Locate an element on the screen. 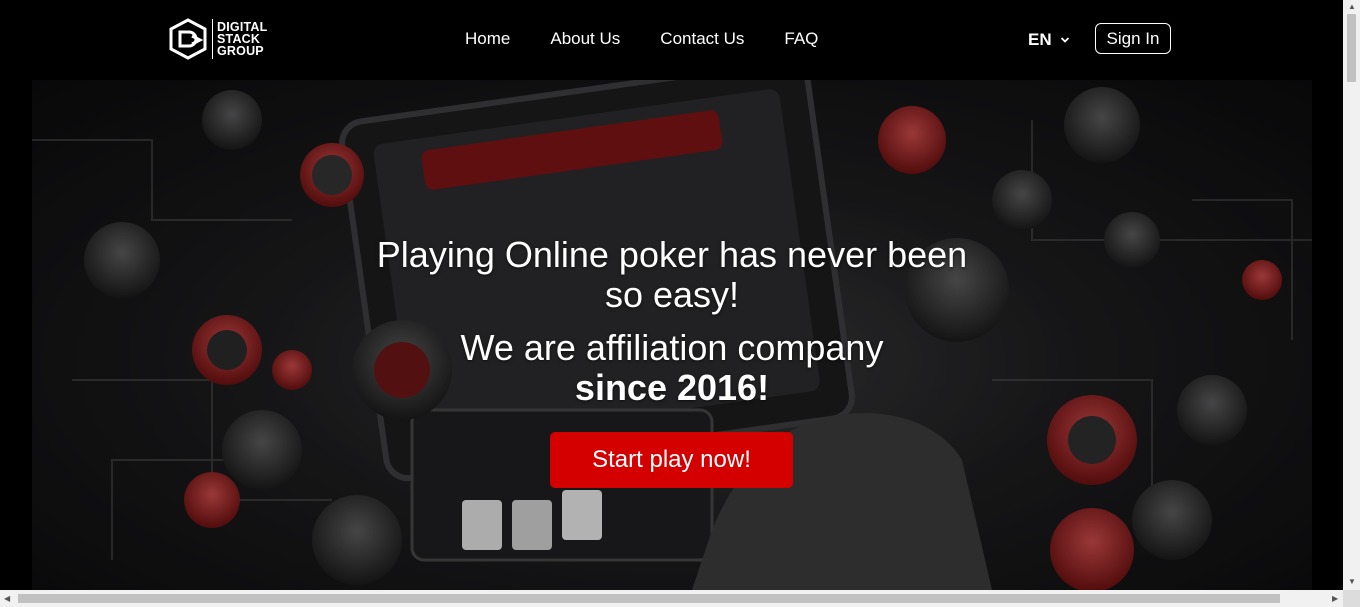 The width and height of the screenshot is (1360, 607). hero-subheadline-line1: We are affiliation company is located at coordinates (672, 347).